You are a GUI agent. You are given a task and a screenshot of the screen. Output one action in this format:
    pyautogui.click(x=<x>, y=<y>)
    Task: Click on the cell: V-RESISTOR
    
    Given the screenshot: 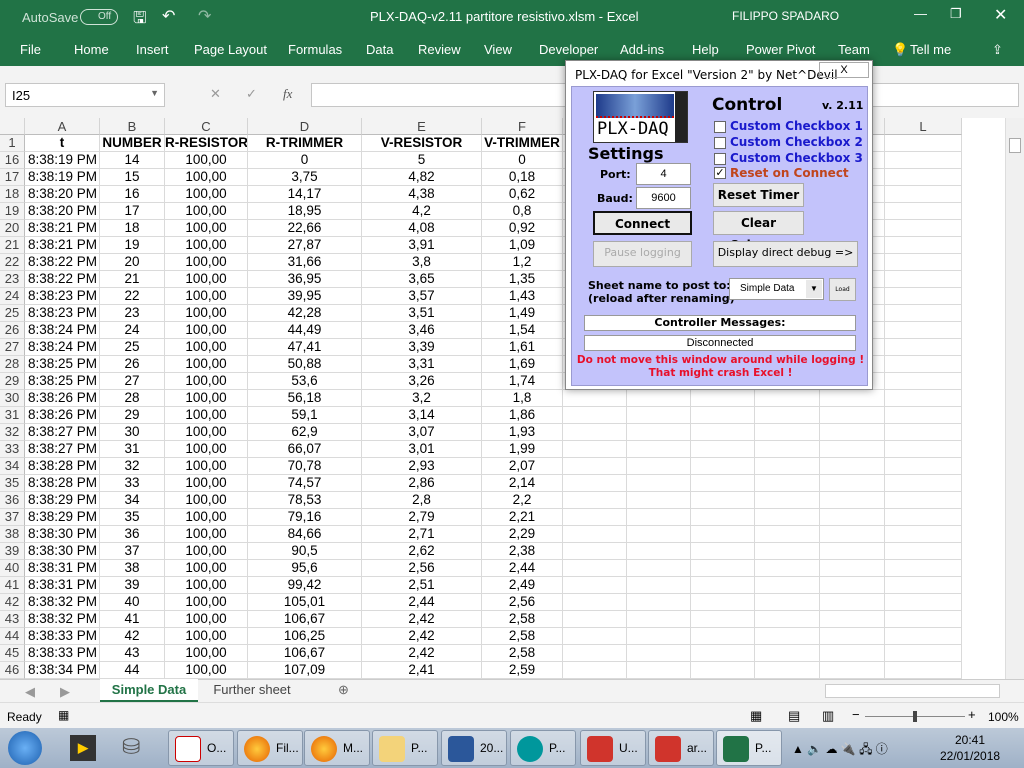 What is the action you would take?
    pyautogui.click(x=422, y=143)
    